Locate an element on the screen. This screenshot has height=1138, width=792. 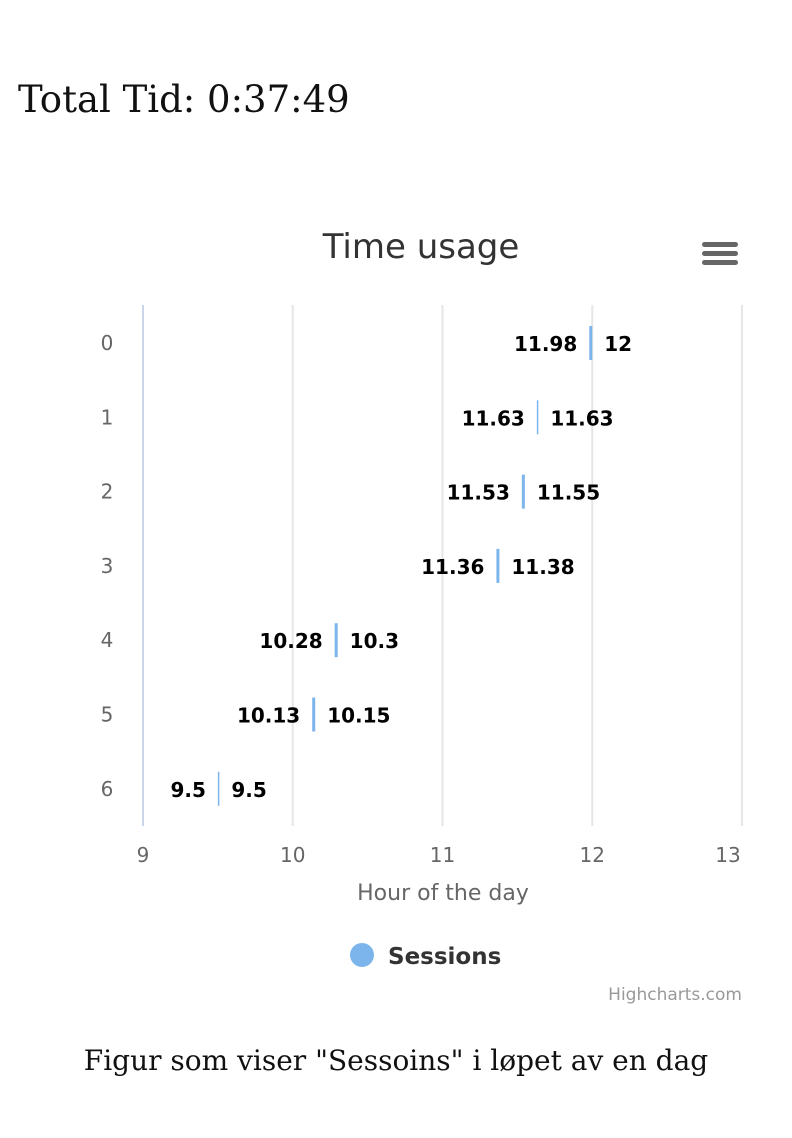
data-label-high: 12 is located at coordinates (618, 344).